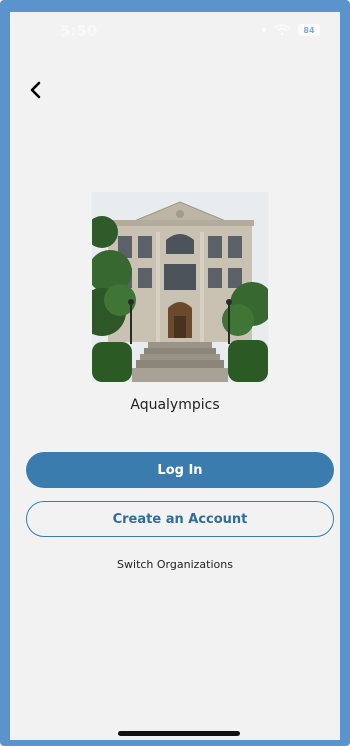 This screenshot has width=350, height=746. What do you see at coordinates (282, 30) in the screenshot?
I see `wifi-icon` at bounding box center [282, 30].